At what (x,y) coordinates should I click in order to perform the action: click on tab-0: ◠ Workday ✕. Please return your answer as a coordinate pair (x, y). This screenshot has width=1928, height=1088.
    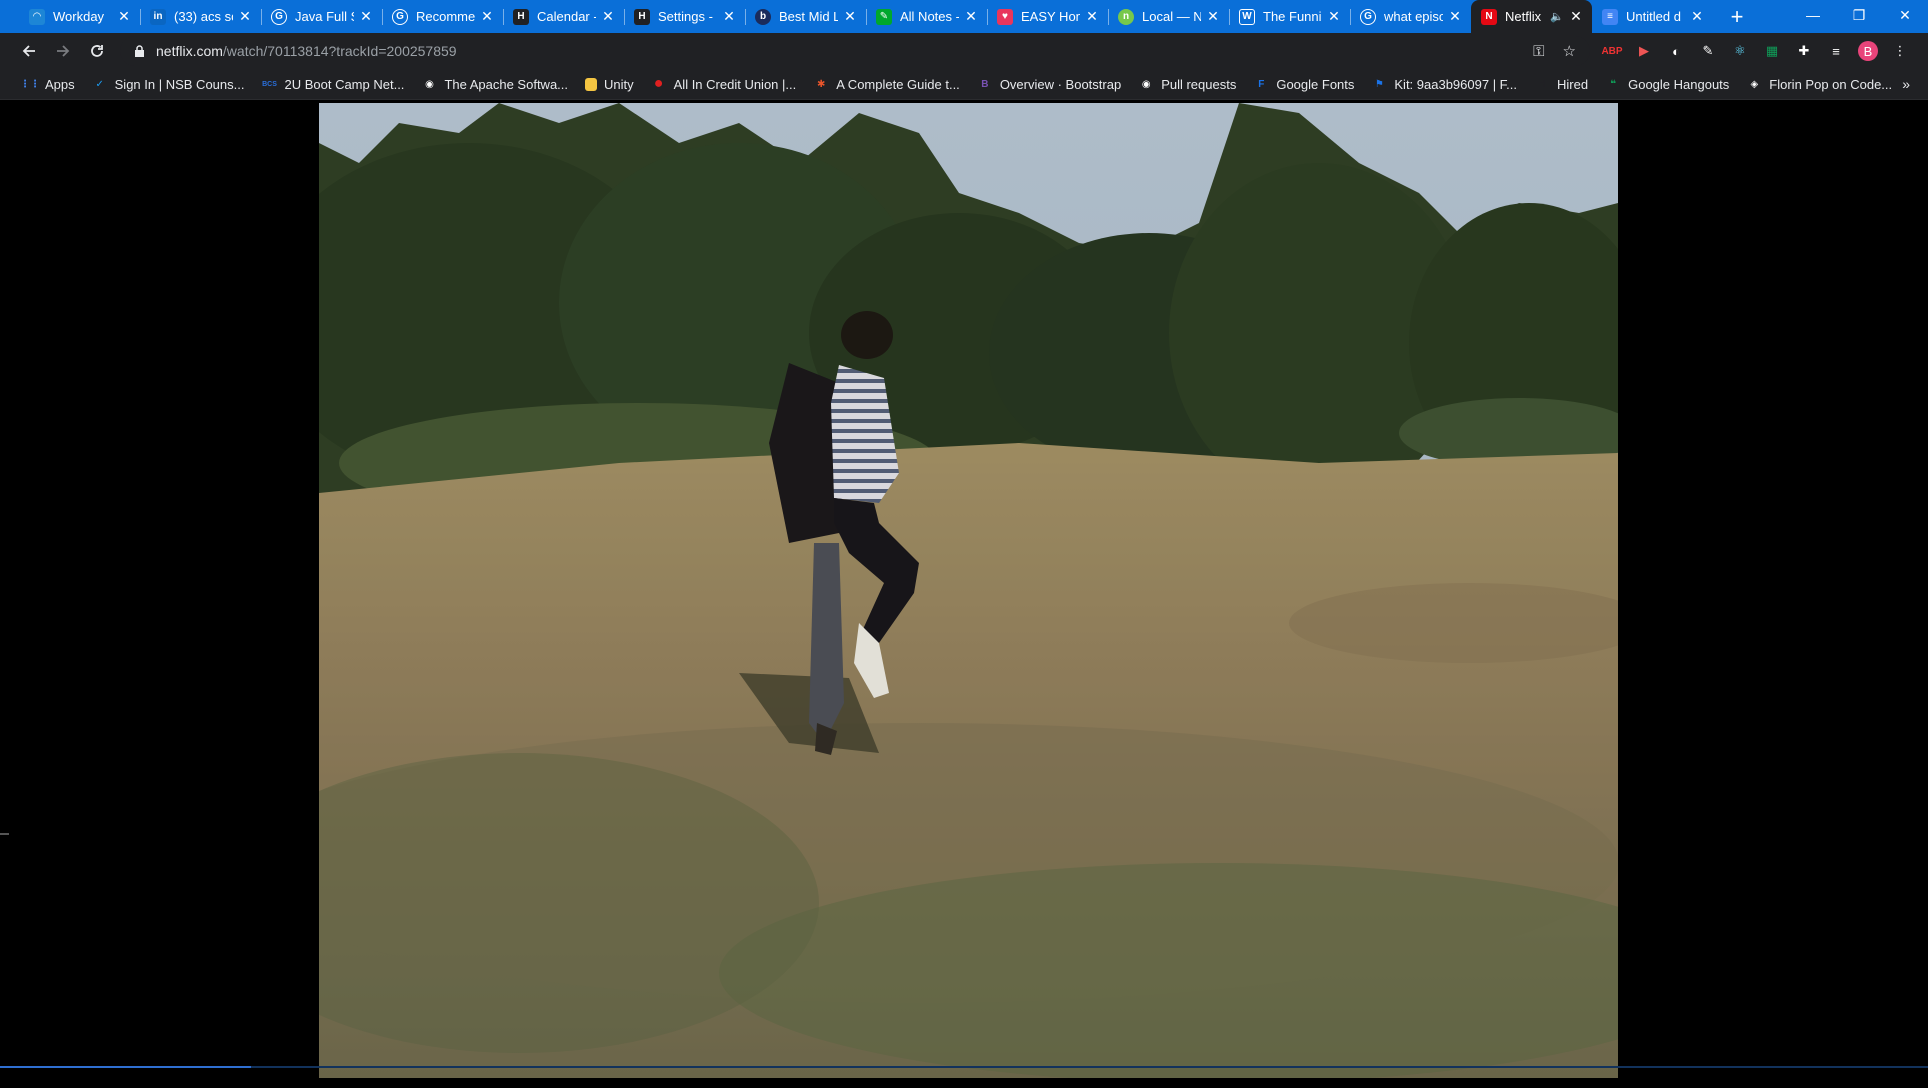
    Looking at the image, I should click on (79, 16).